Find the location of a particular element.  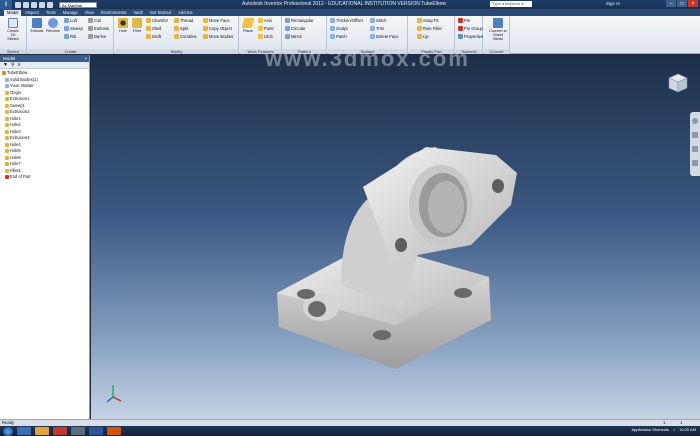

rectangular-pattern-button: Rectangular is located at coordinates (299, 20).